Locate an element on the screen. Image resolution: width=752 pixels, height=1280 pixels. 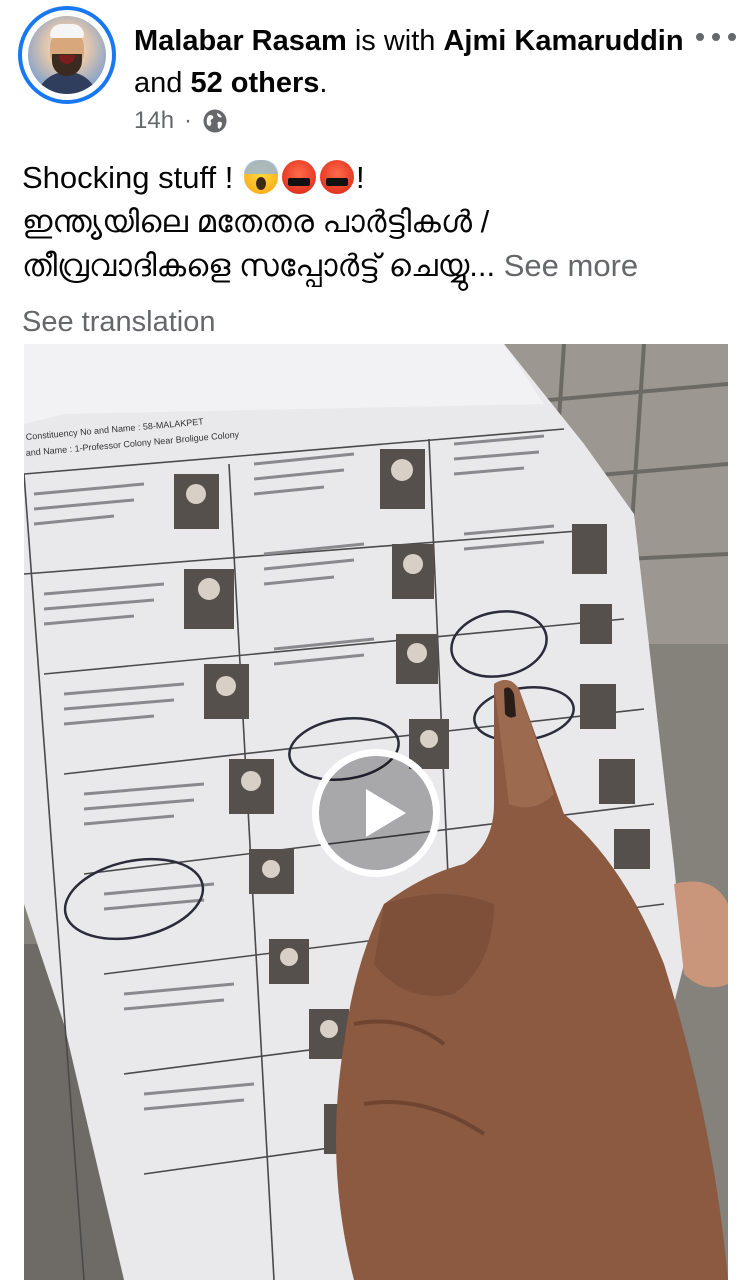
caption-line-2: ഇന്ത്യയിലെ മതേതര പാർട്ടികൾ / is located at coordinates (256, 221).